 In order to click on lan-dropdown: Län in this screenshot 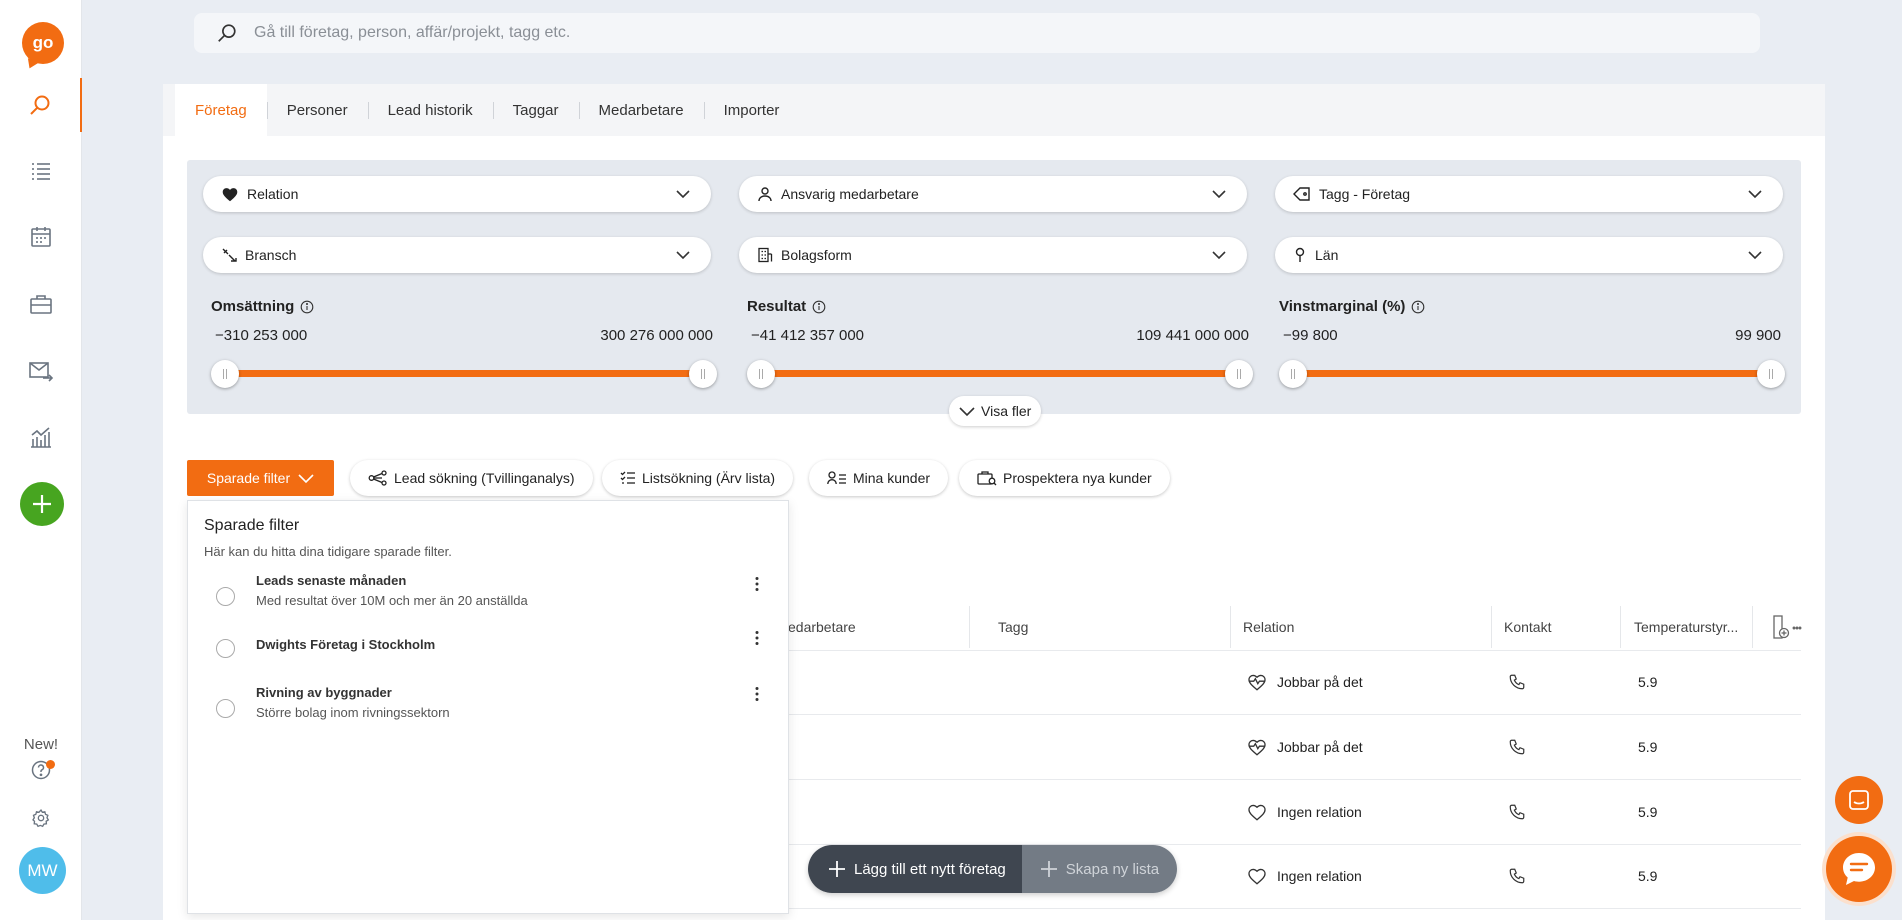, I will do `click(1529, 255)`.